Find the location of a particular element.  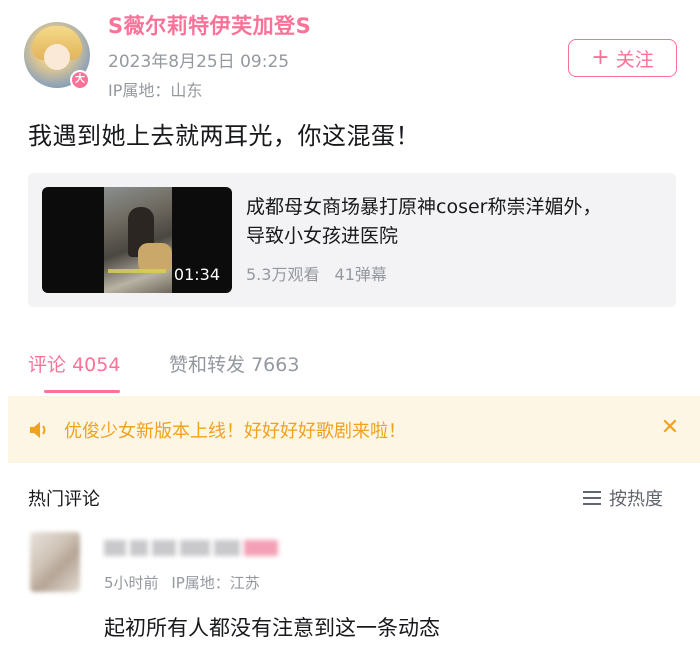

tab-likes-reposts: 赞和转发 7663 is located at coordinates (234, 363).